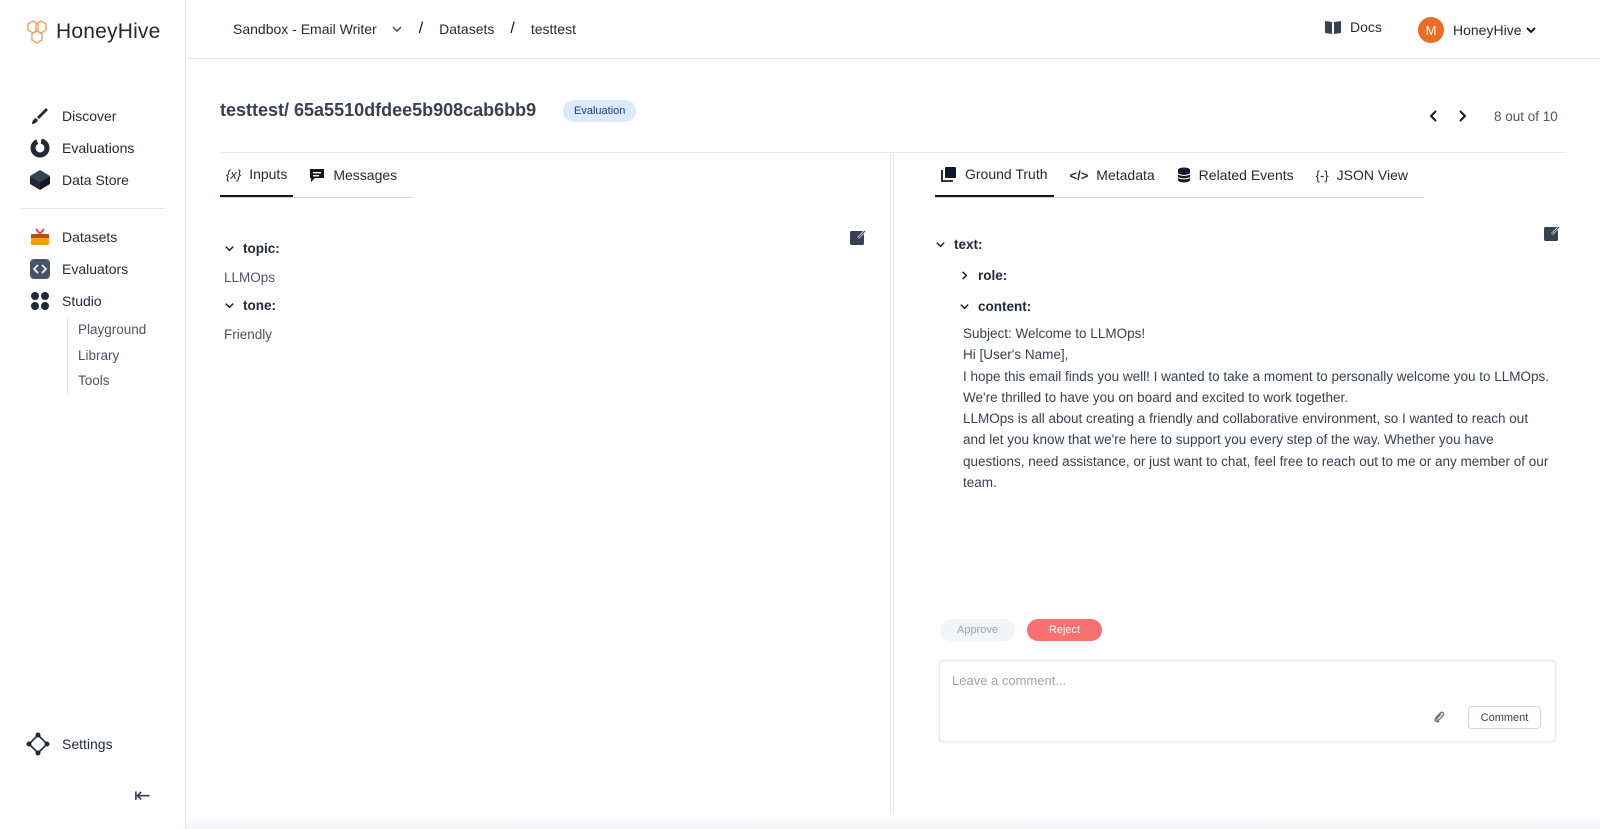  Describe the element at coordinates (1246, 175) in the screenshot. I see `tab-label: Related Events` at that location.